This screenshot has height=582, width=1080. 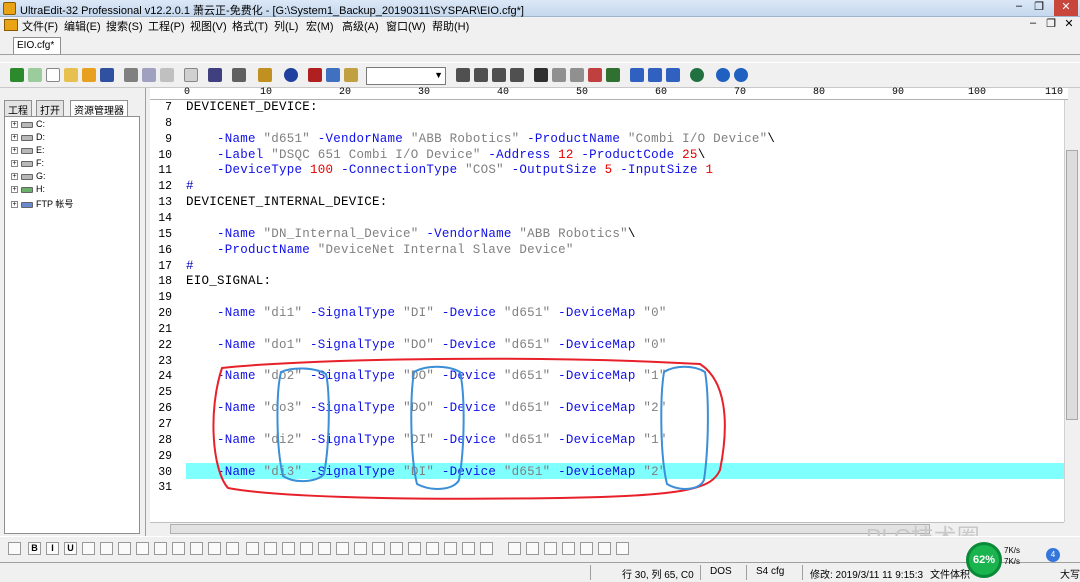 I want to click on doc-minimize-button: –, so click(x=1033, y=23).